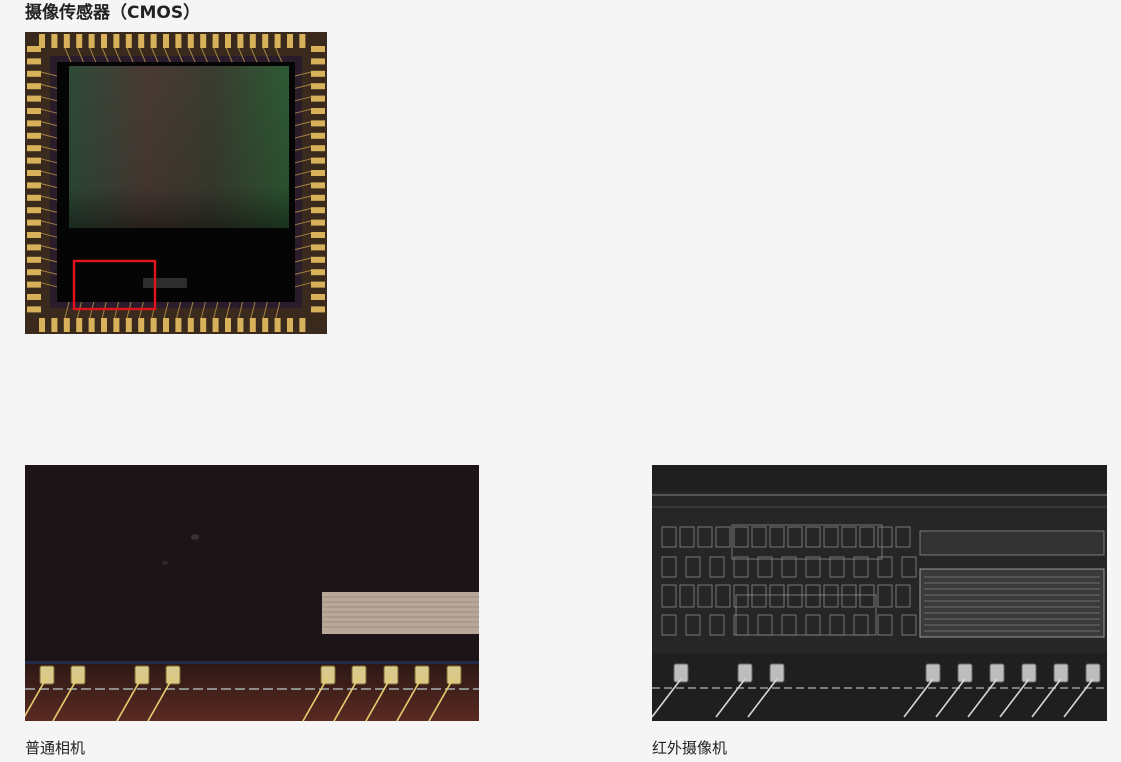 This screenshot has height=762, width=1121. What do you see at coordinates (252, 593) in the screenshot?
I see `normal-camera-image` at bounding box center [252, 593].